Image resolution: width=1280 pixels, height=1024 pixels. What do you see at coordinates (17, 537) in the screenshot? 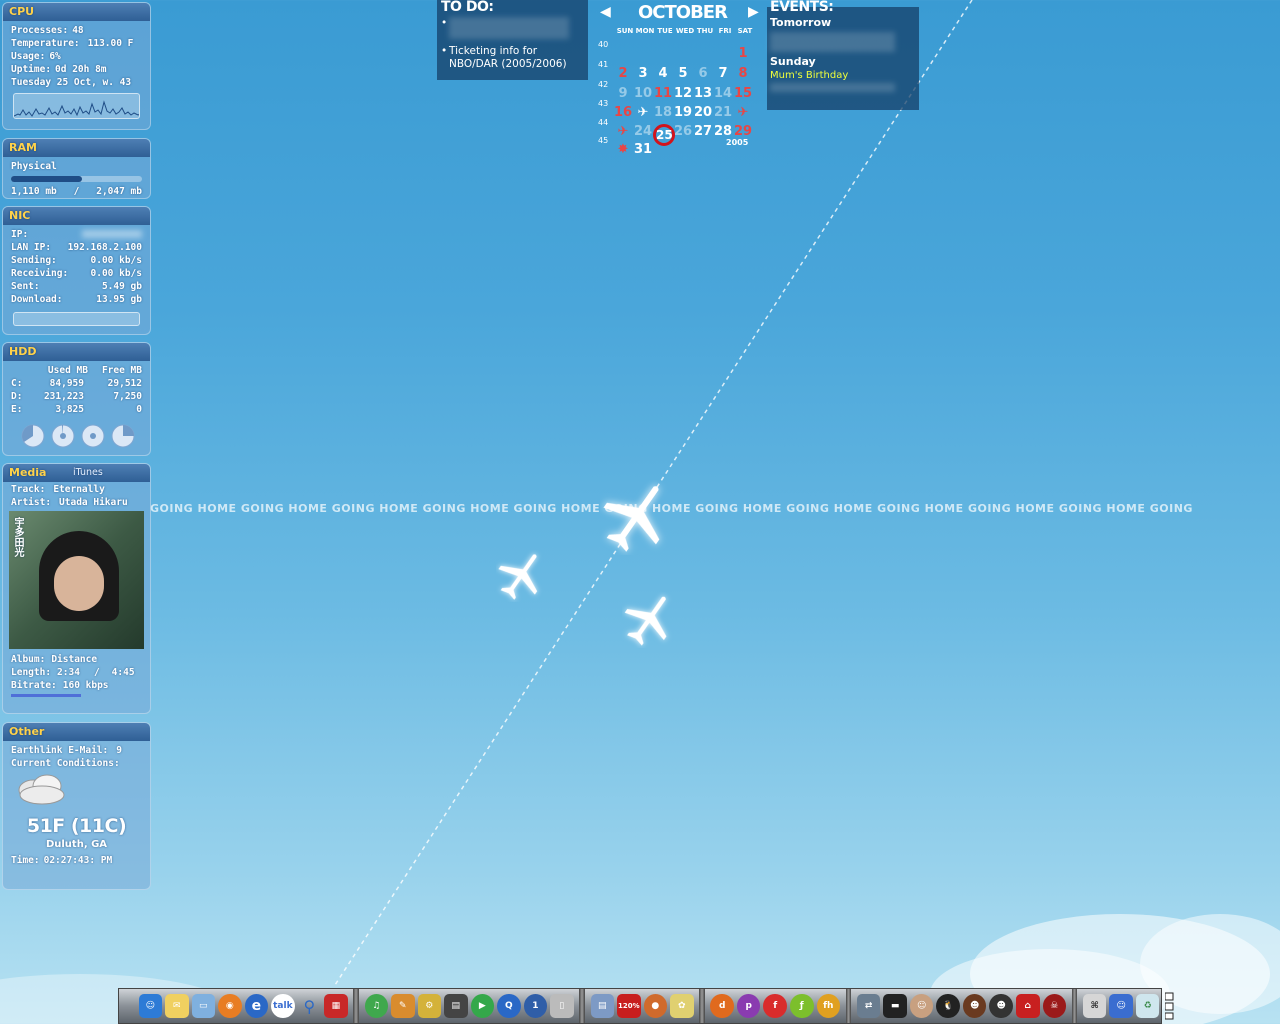
I see `album-cover-text: 宇多田光` at bounding box center [17, 537].